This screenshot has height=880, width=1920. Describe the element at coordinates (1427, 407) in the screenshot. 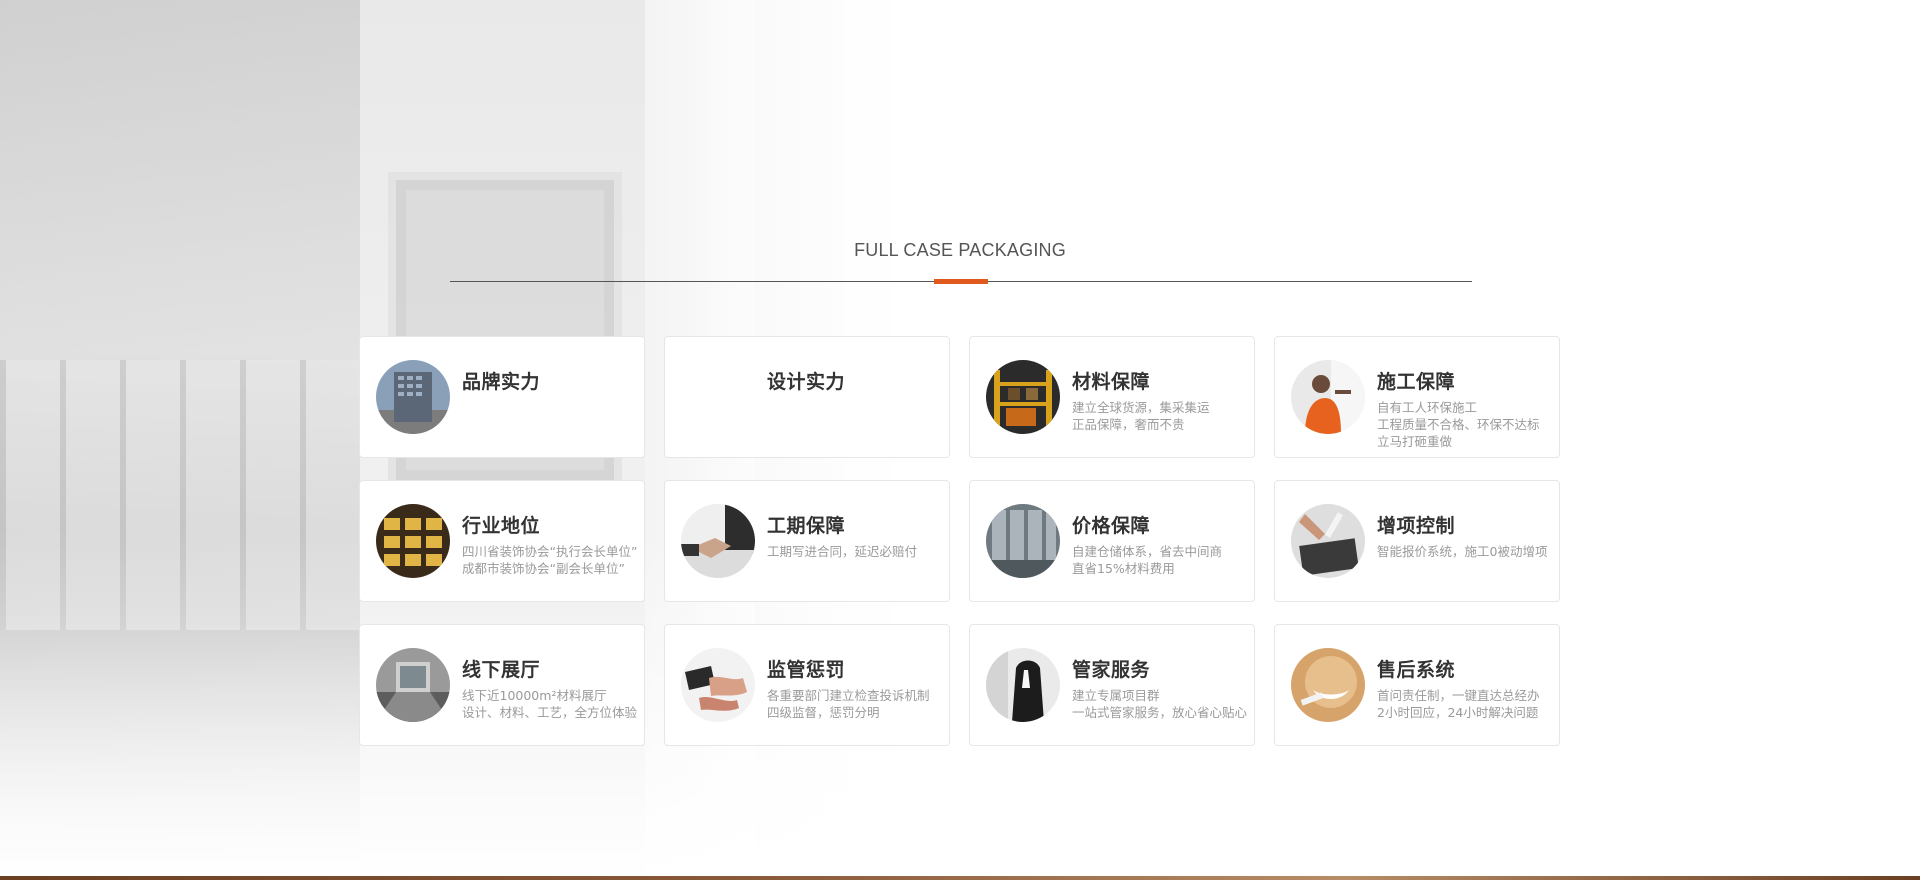

I see `card-desc-line: 自有工人环保施工` at that location.